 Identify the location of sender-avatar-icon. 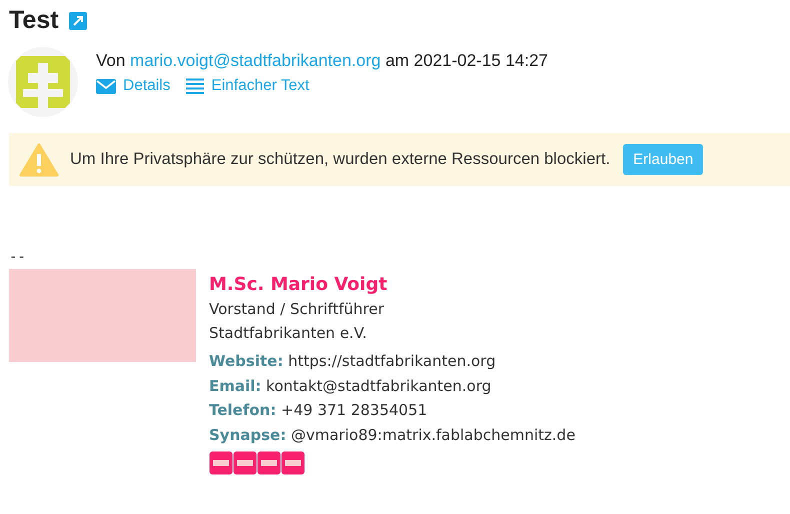
(43, 82).